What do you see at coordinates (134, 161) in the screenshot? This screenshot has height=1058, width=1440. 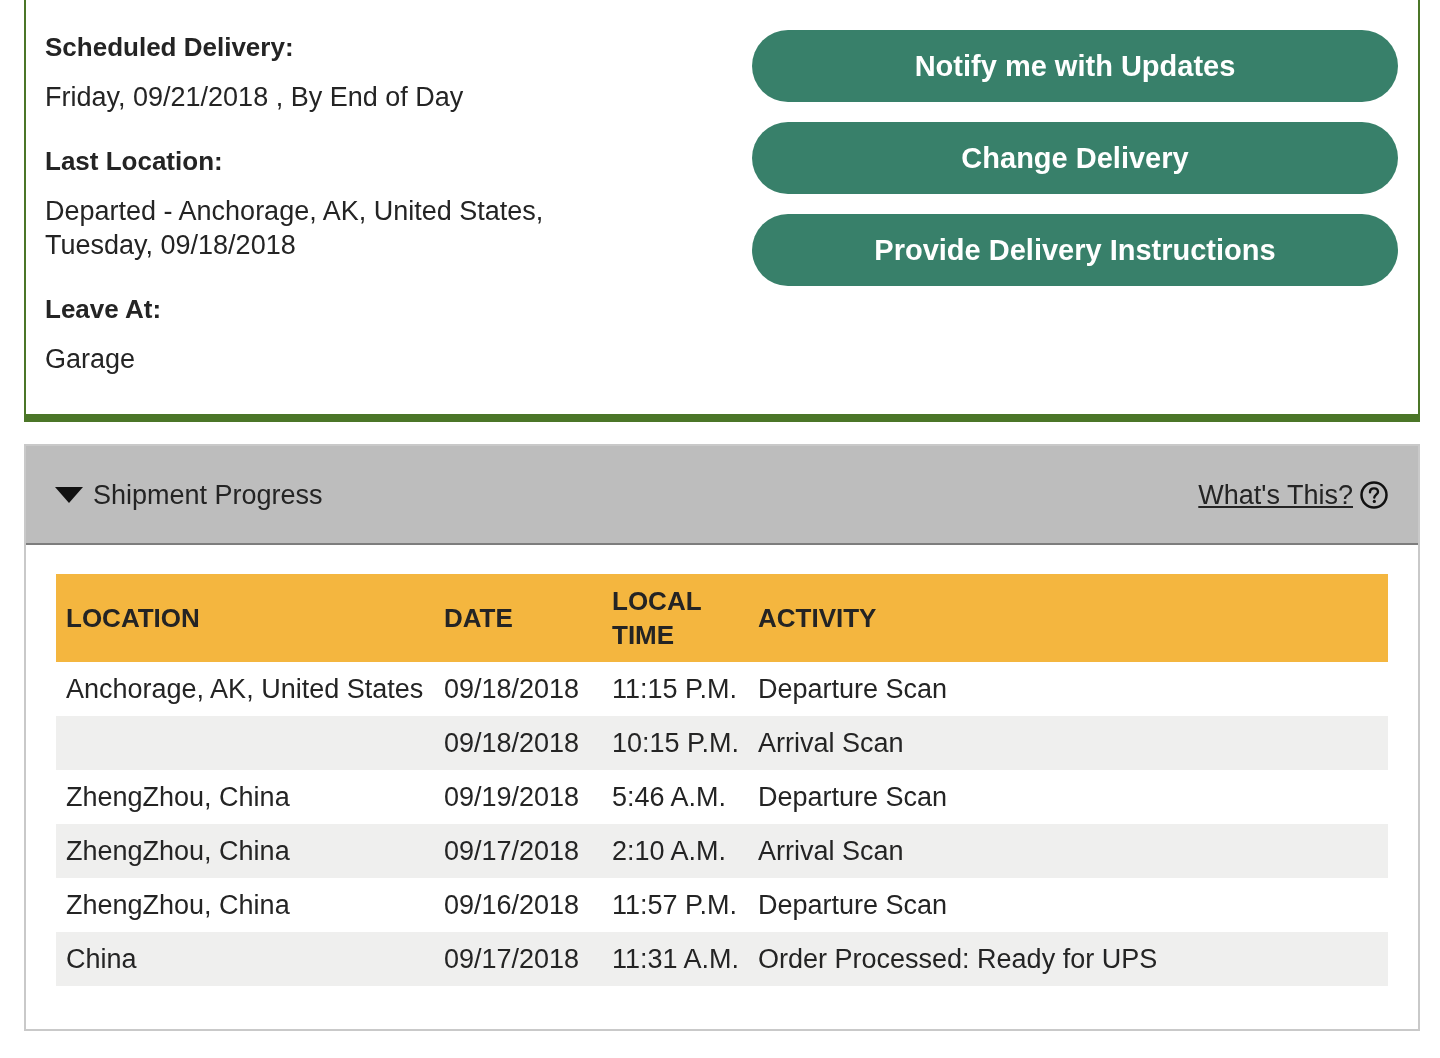 I see `detail-label: Last Location:` at bounding box center [134, 161].